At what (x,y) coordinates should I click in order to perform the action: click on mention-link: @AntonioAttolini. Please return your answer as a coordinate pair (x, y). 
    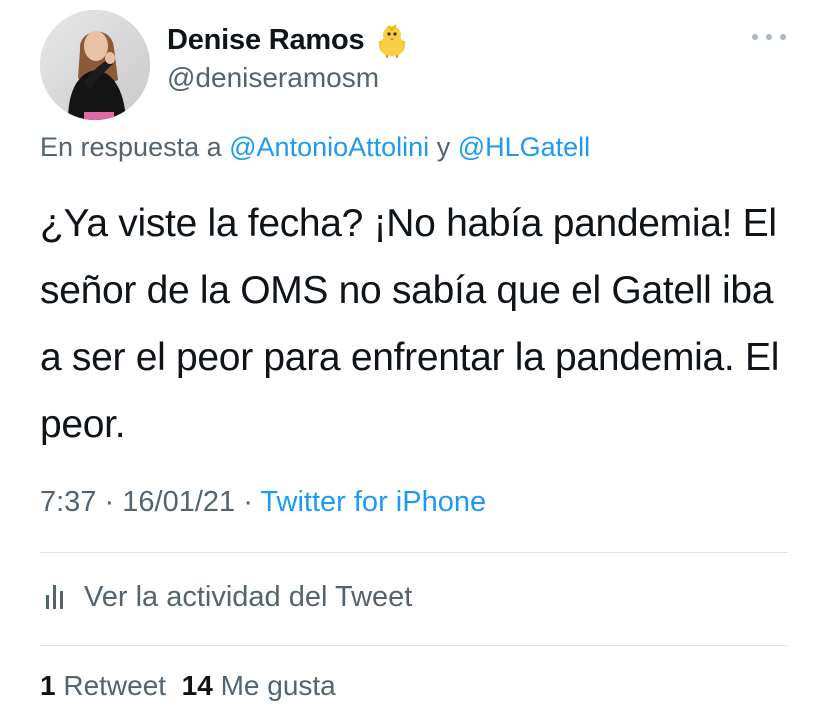
    Looking at the image, I should click on (329, 147).